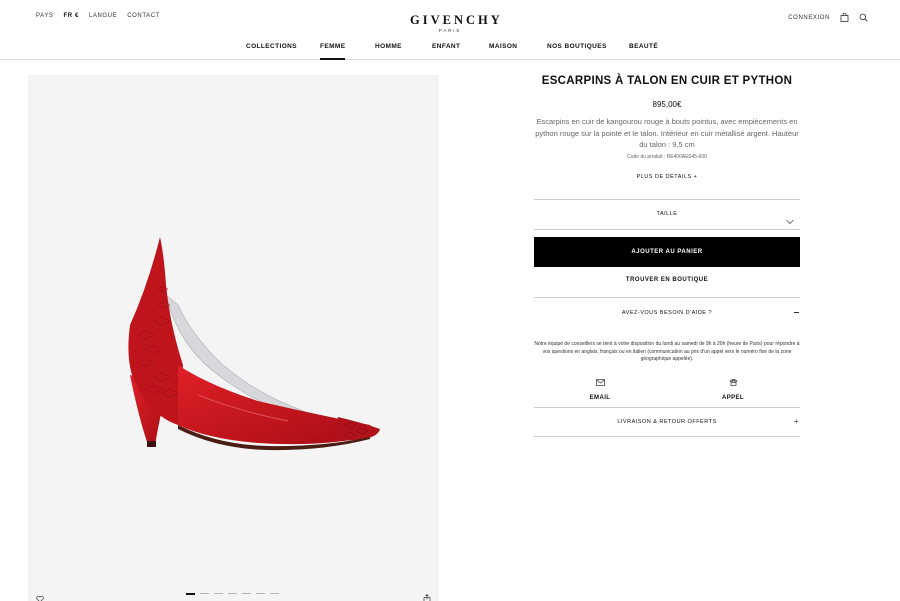  I want to click on brand-name: GIVENCHY, so click(456, 20).